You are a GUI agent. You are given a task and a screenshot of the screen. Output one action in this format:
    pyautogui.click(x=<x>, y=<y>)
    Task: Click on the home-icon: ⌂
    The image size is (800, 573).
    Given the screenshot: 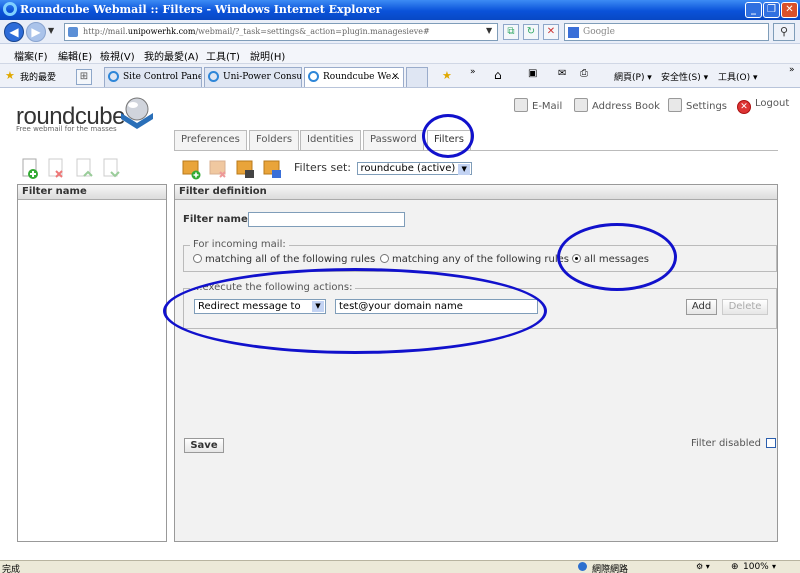 What is the action you would take?
    pyautogui.click(x=498, y=75)
    